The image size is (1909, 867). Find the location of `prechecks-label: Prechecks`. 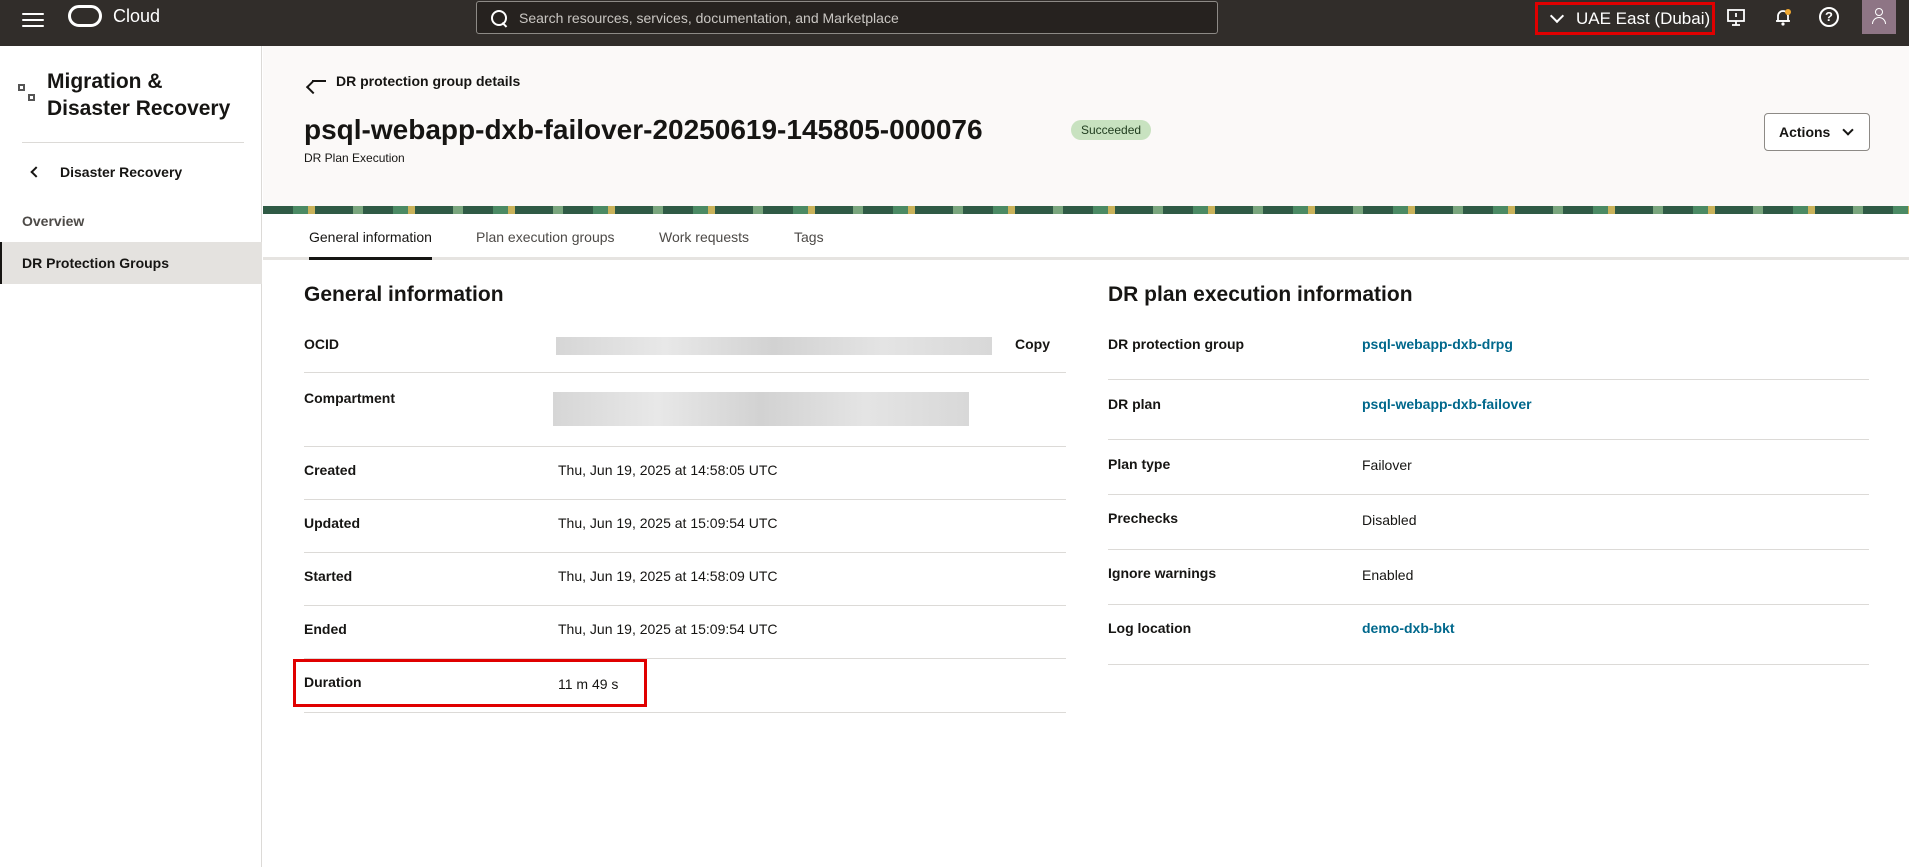

prechecks-label: Prechecks is located at coordinates (1143, 518).